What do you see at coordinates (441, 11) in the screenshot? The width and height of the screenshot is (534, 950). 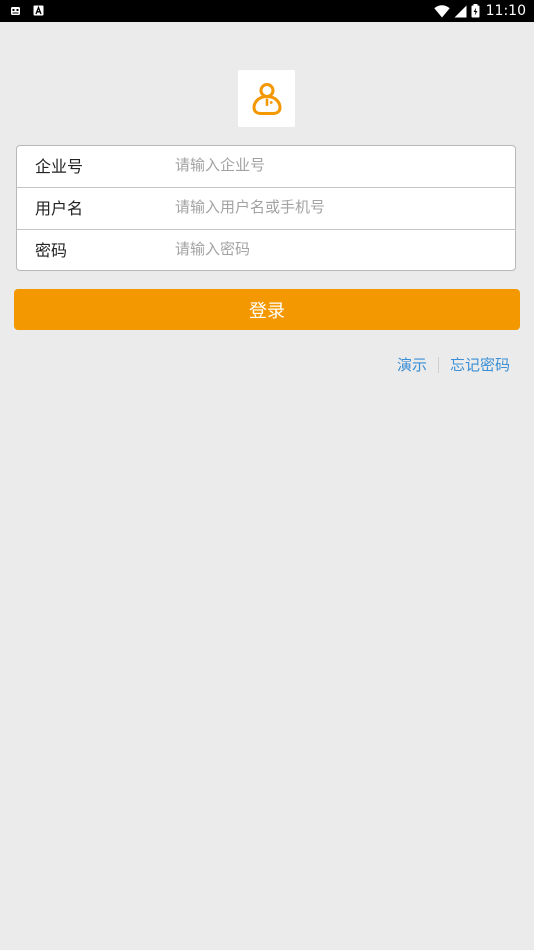 I see `wifi-icon` at bounding box center [441, 11].